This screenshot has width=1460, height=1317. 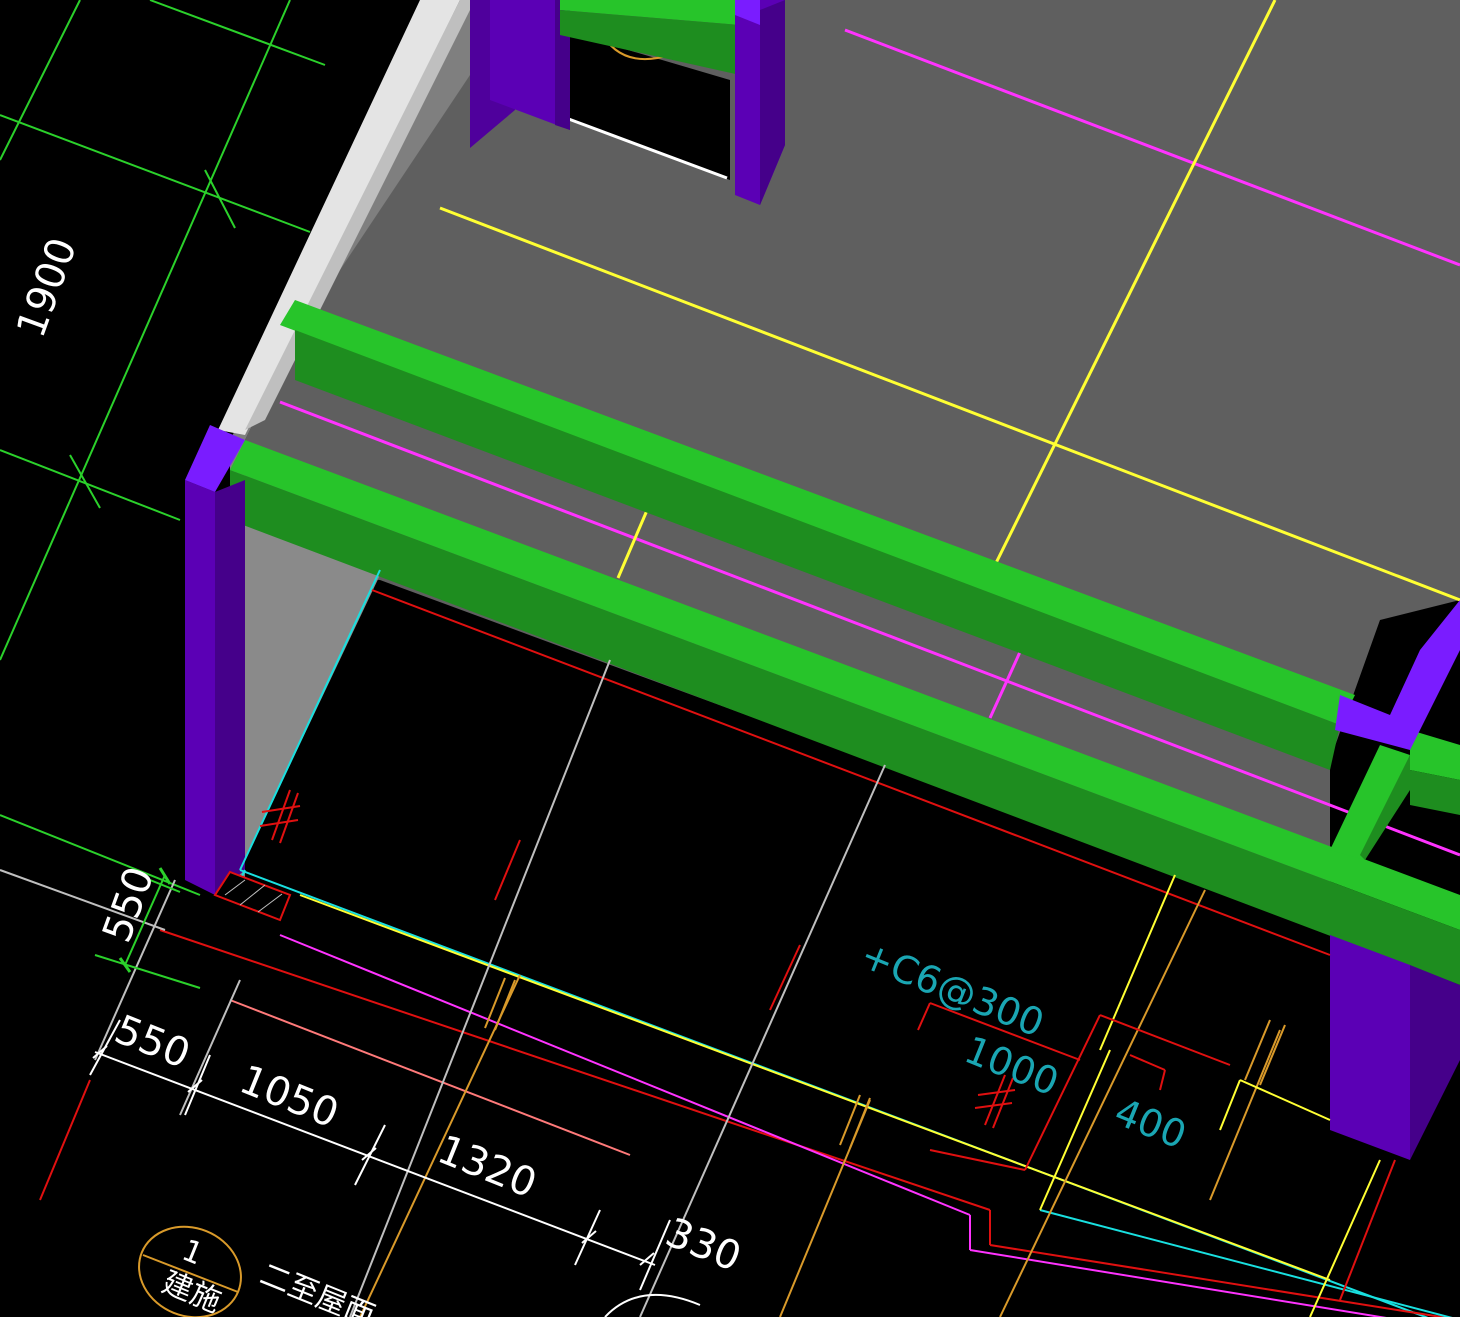 What do you see at coordinates (312, 690) in the screenshot?
I see `wall-face-lower` at bounding box center [312, 690].